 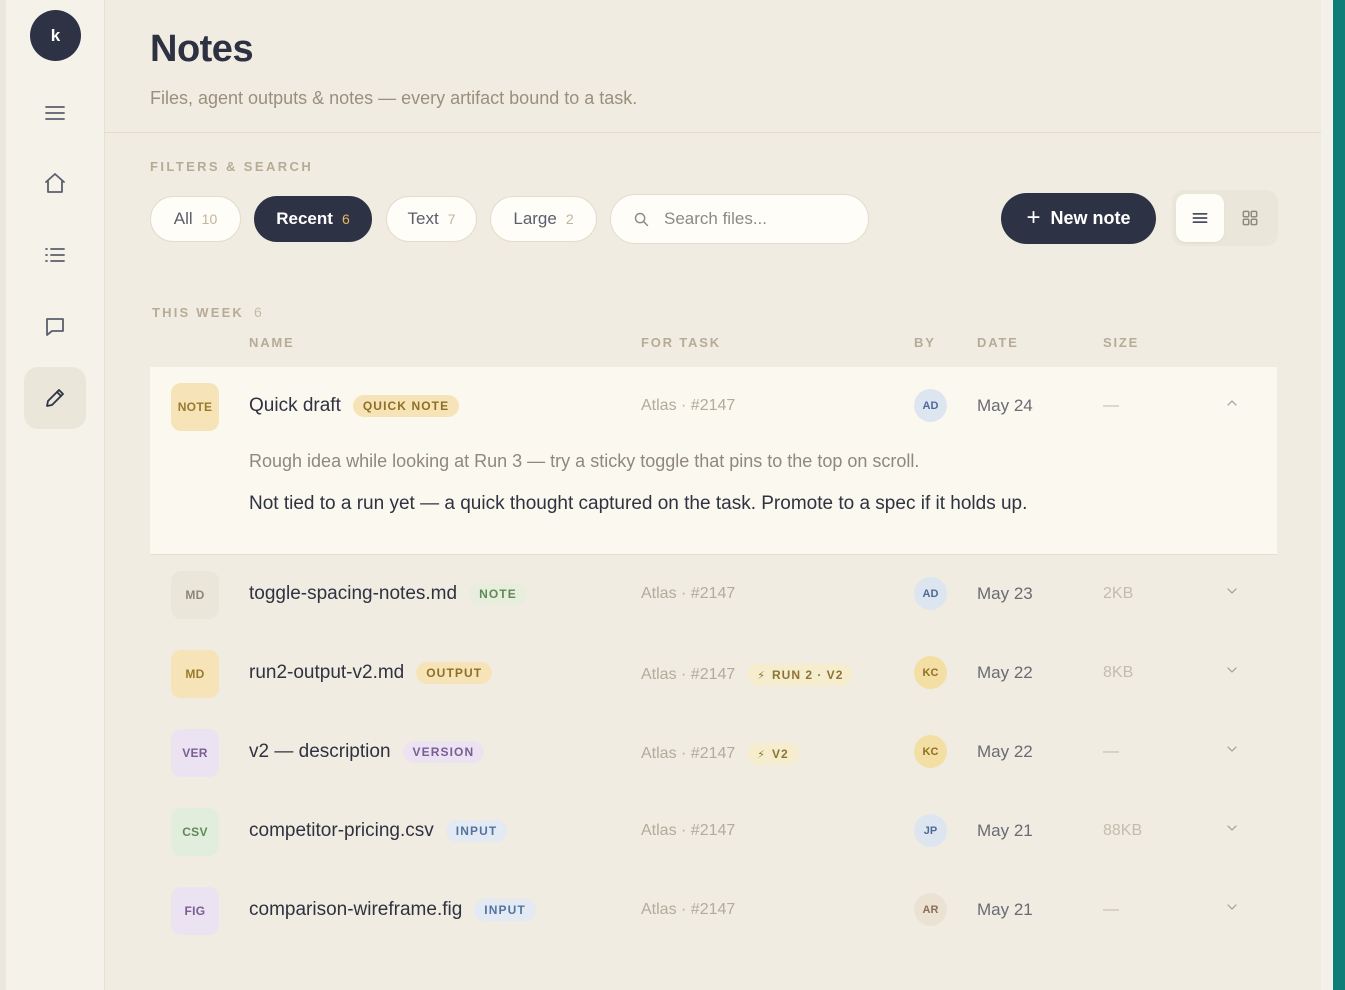 I want to click on file-name: Quick draft, so click(x=295, y=405).